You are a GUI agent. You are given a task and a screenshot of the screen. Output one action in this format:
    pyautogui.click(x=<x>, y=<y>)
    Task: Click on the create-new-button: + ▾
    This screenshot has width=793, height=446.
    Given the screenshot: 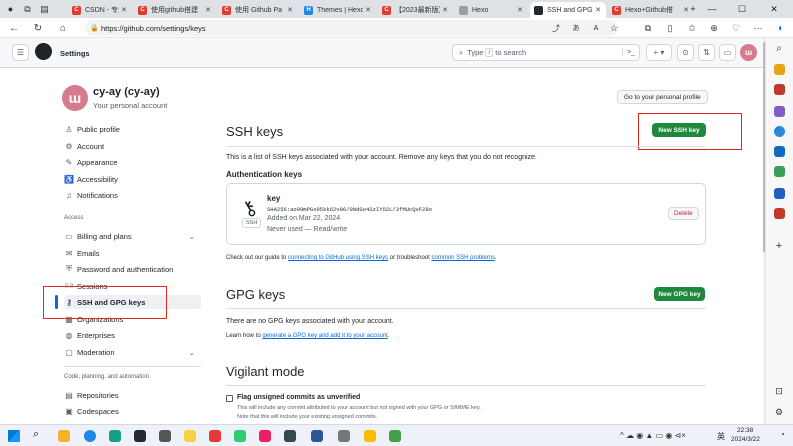 What is the action you would take?
    pyautogui.click(x=659, y=52)
    